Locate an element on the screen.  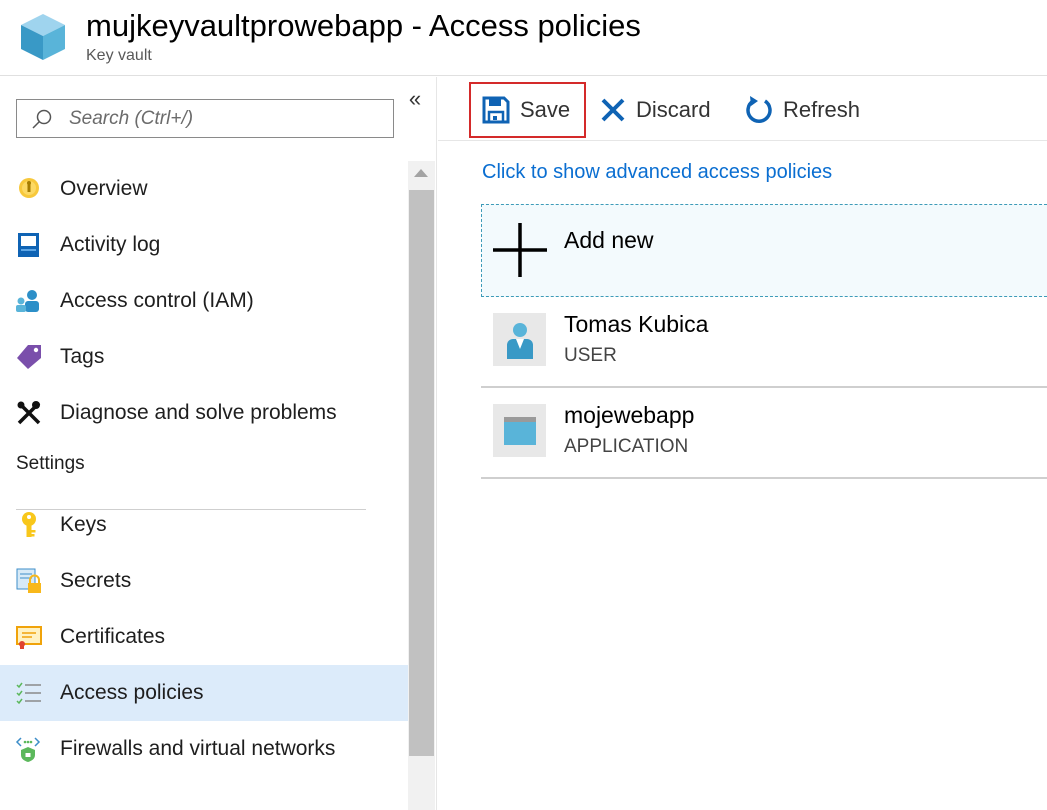
sidebar-scrollbar is located at coordinates (421, 485).